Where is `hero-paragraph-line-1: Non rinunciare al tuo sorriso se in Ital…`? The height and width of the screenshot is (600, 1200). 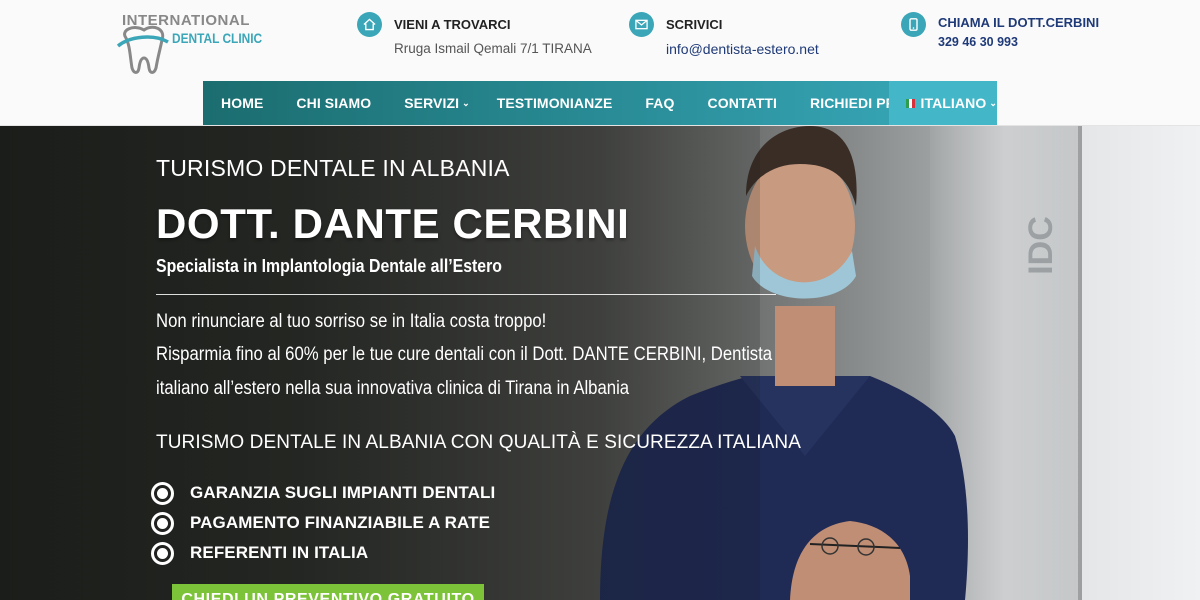
hero-paragraph-line-1: Non rinunciare al tuo sorriso se in Ital… is located at coordinates (351, 321).